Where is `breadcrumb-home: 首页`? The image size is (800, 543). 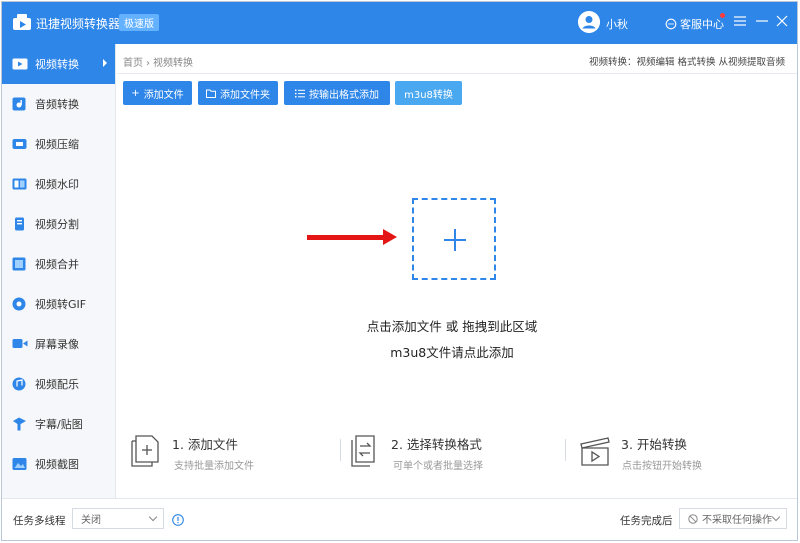
breadcrumb-home: 首页 is located at coordinates (133, 63).